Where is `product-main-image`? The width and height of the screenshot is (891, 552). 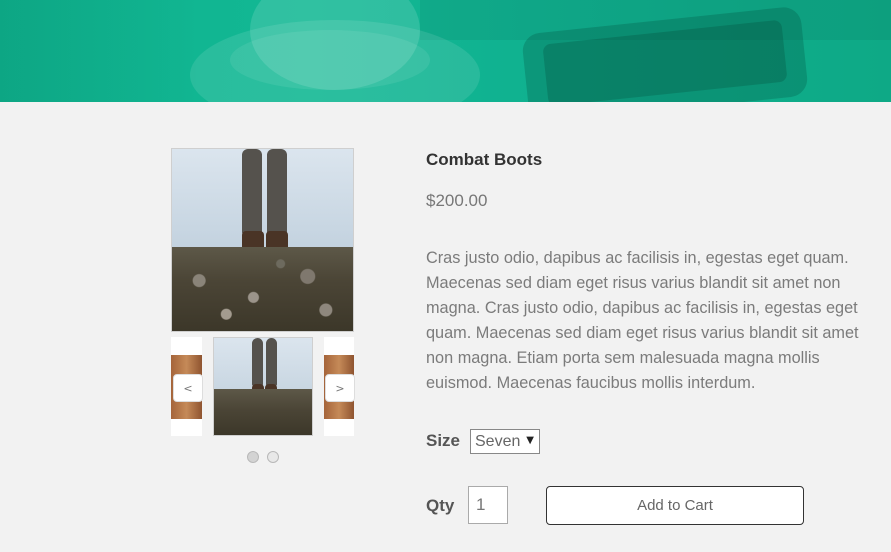
product-main-image is located at coordinates (262, 240).